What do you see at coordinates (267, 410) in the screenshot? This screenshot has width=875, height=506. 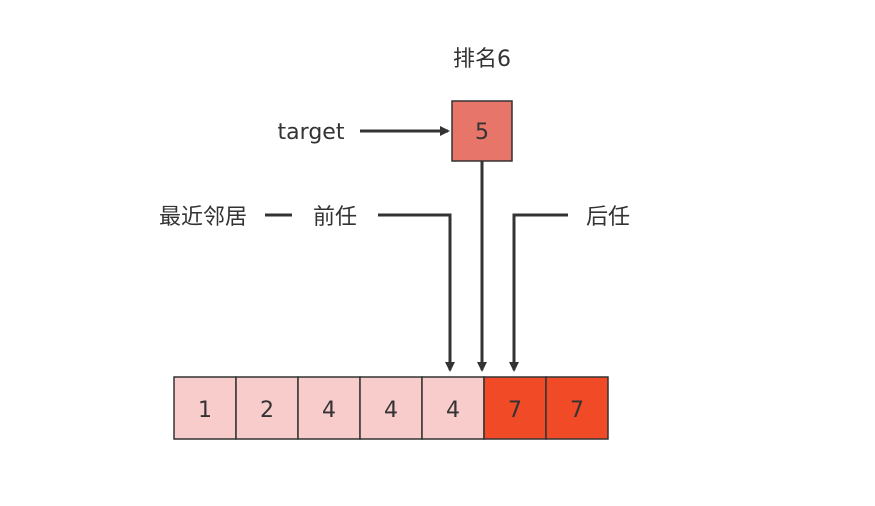 I see `array-cell-value: 2` at bounding box center [267, 410].